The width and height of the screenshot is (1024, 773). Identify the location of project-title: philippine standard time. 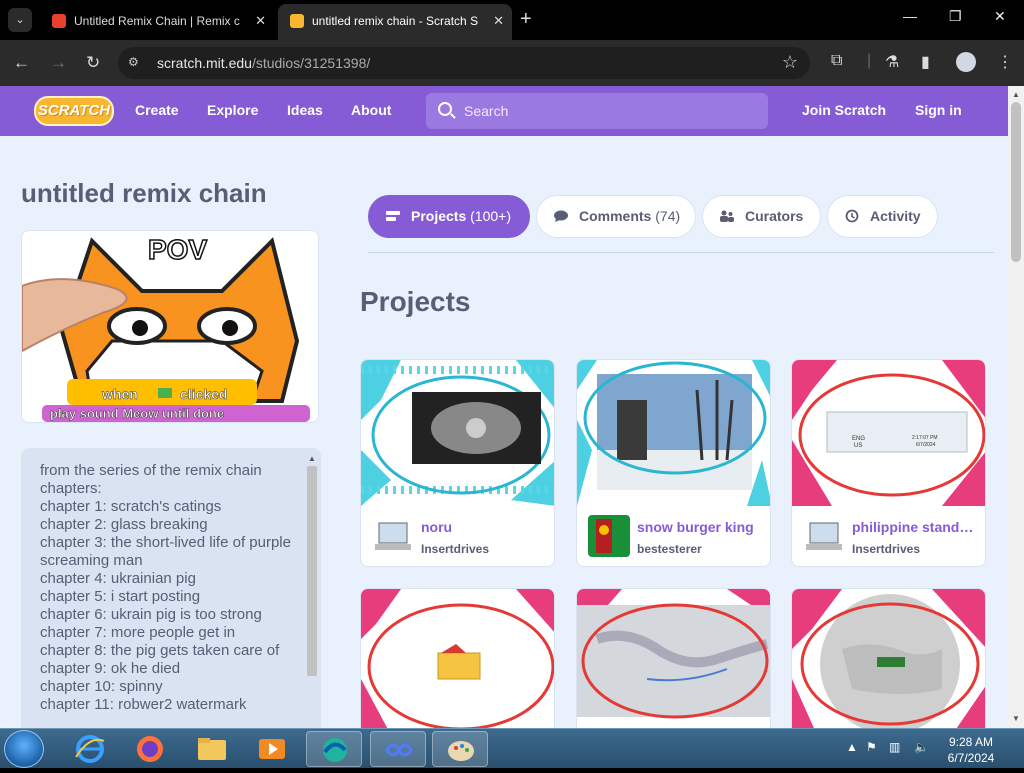
(916, 527).